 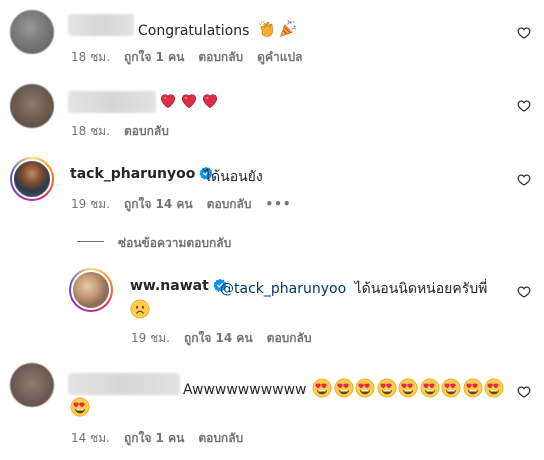 What do you see at coordinates (245, 390) in the screenshot?
I see `comment-text-content: Awwwwwwwwww` at bounding box center [245, 390].